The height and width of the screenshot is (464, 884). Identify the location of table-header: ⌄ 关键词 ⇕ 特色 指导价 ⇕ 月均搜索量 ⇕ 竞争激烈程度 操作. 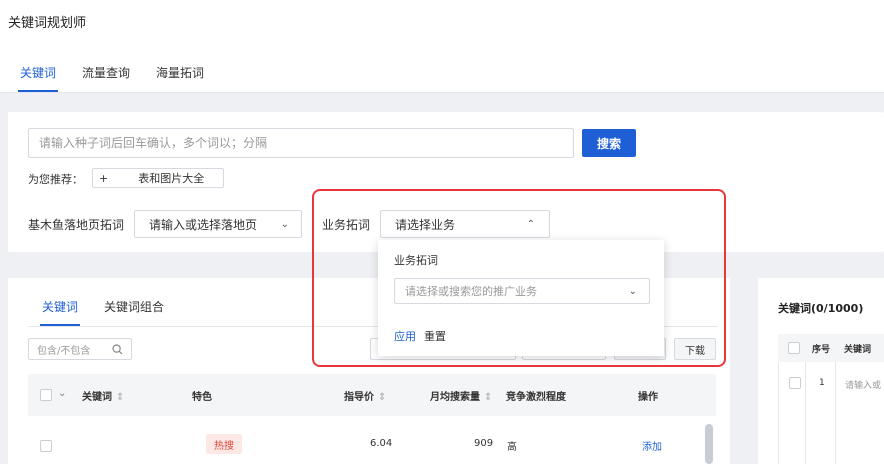
(372, 395).